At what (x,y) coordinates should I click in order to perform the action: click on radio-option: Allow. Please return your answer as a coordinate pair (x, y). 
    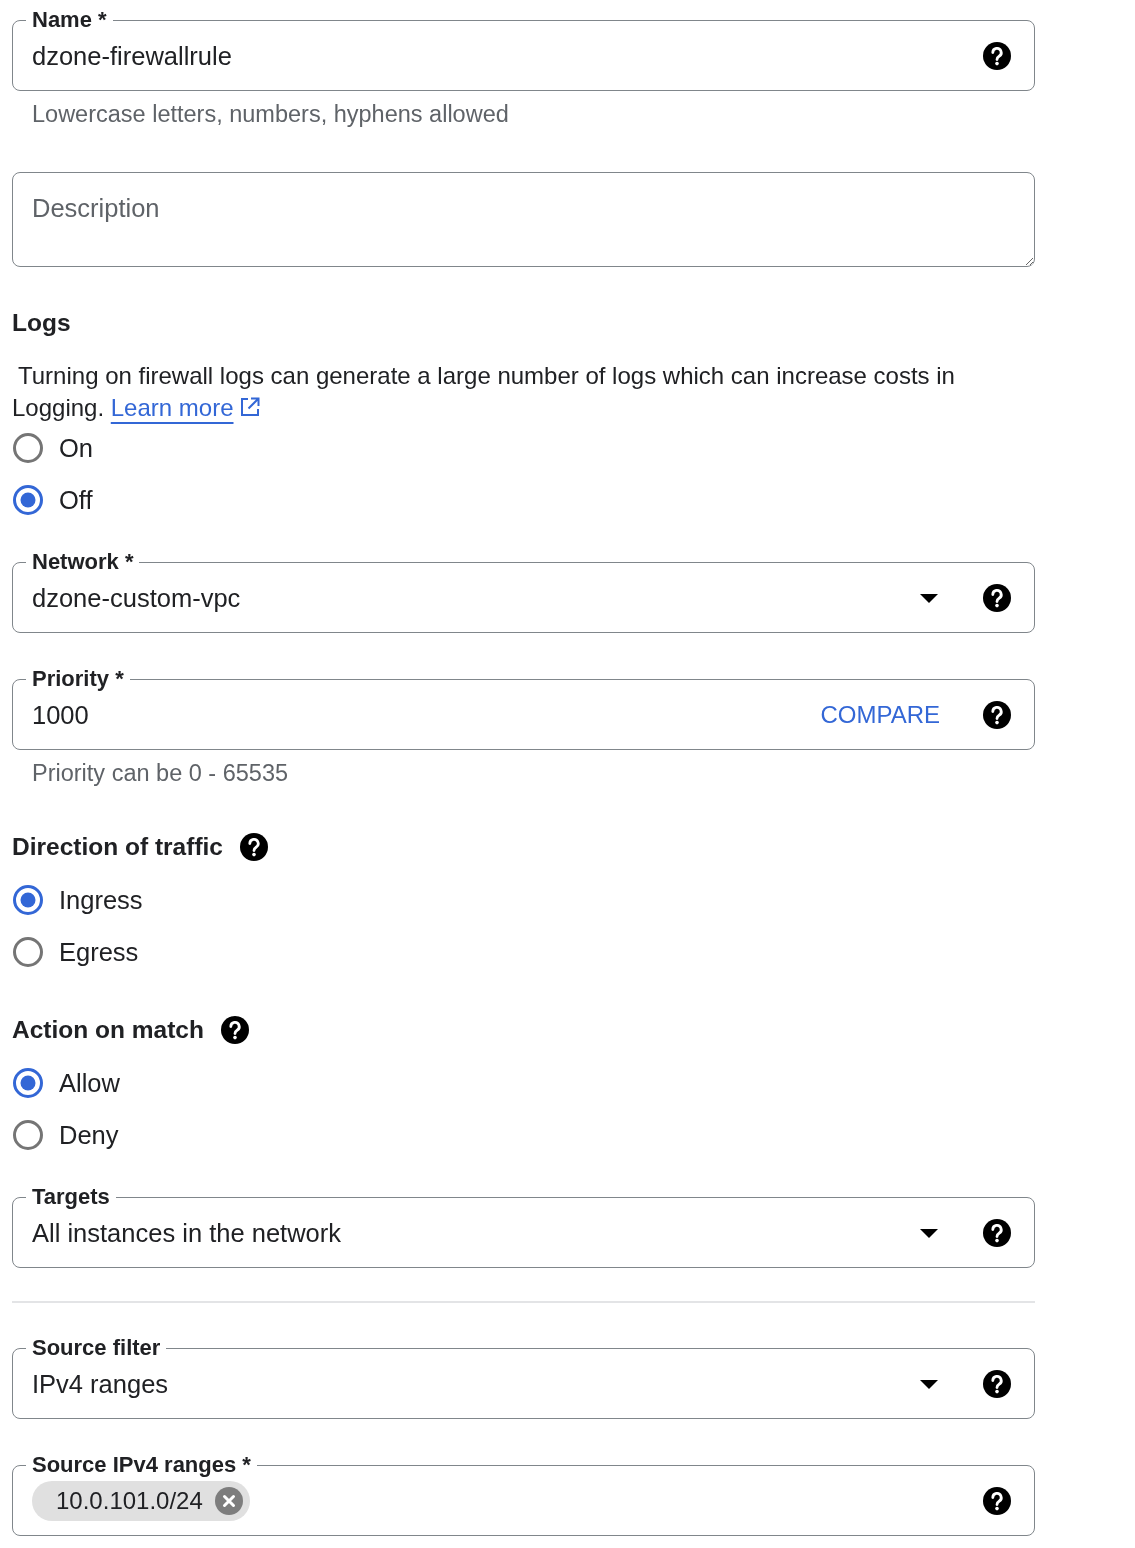
    Looking at the image, I should click on (66, 1083).